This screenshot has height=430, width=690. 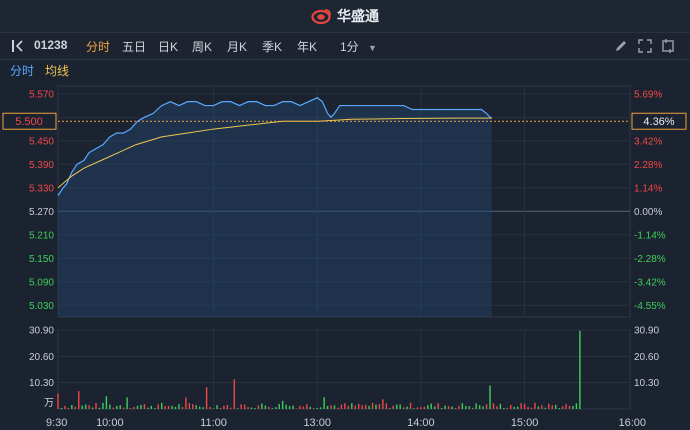 What do you see at coordinates (621, 46) in the screenshot?
I see `pencil-icon` at bounding box center [621, 46].